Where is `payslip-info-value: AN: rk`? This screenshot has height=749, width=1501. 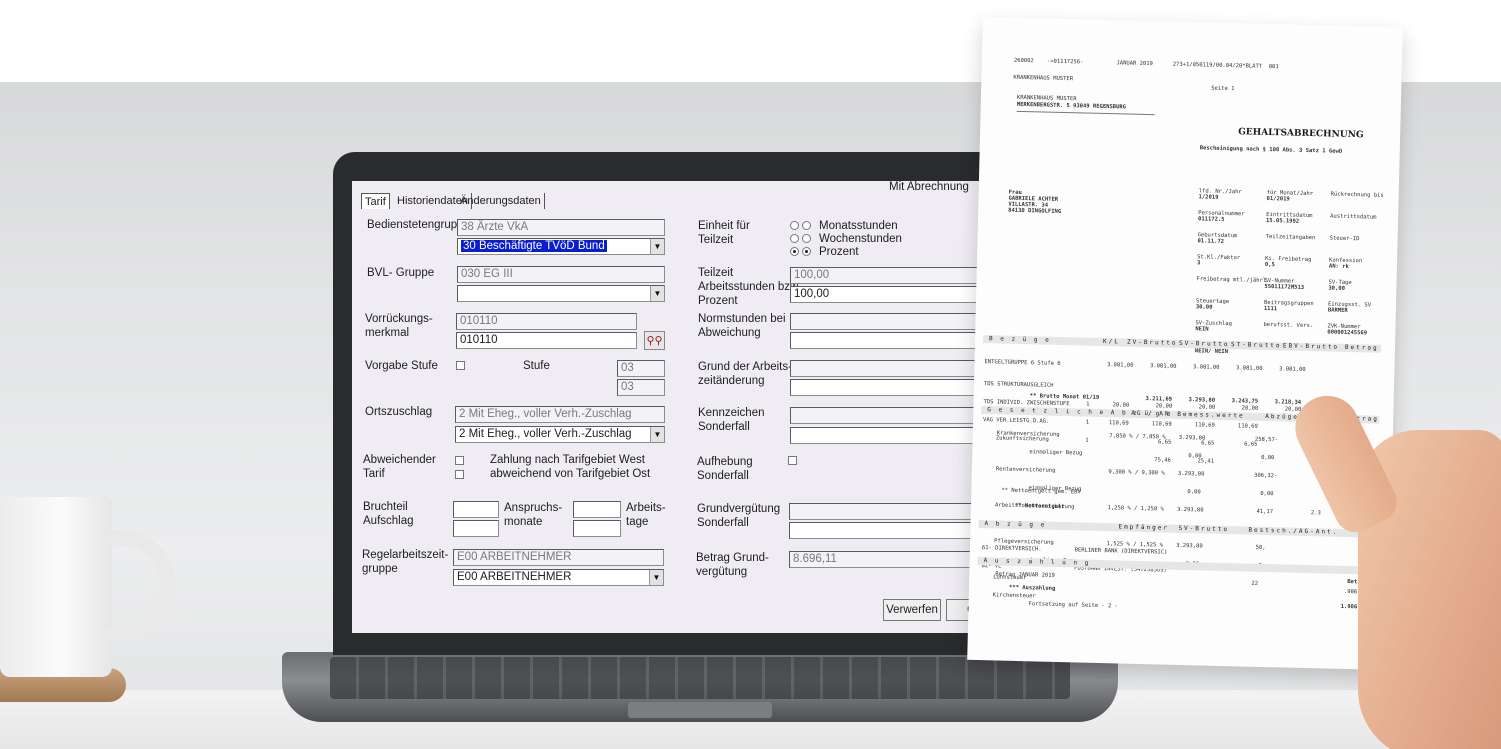
payslip-info-value: AN: rk is located at coordinates (1338, 266).